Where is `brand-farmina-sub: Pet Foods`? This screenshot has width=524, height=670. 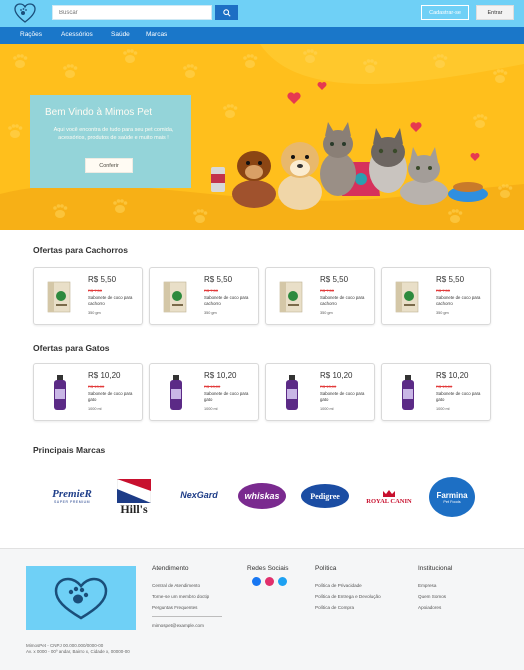
brand-farmina-sub: Pet Foods is located at coordinates (452, 501).